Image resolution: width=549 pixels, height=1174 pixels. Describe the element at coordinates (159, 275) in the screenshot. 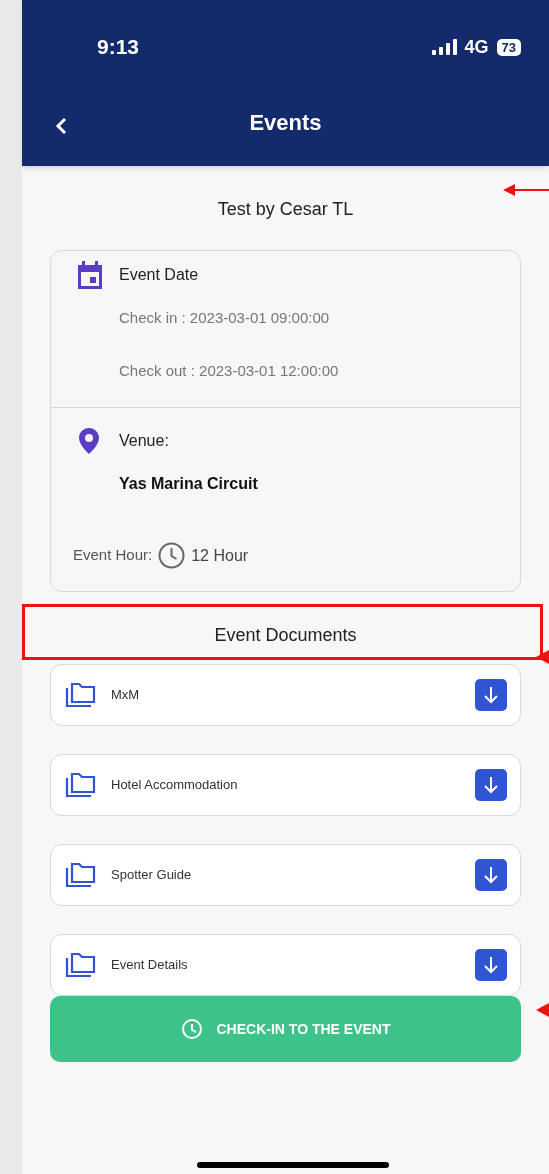

I see `event-date-label: Event Date` at that location.